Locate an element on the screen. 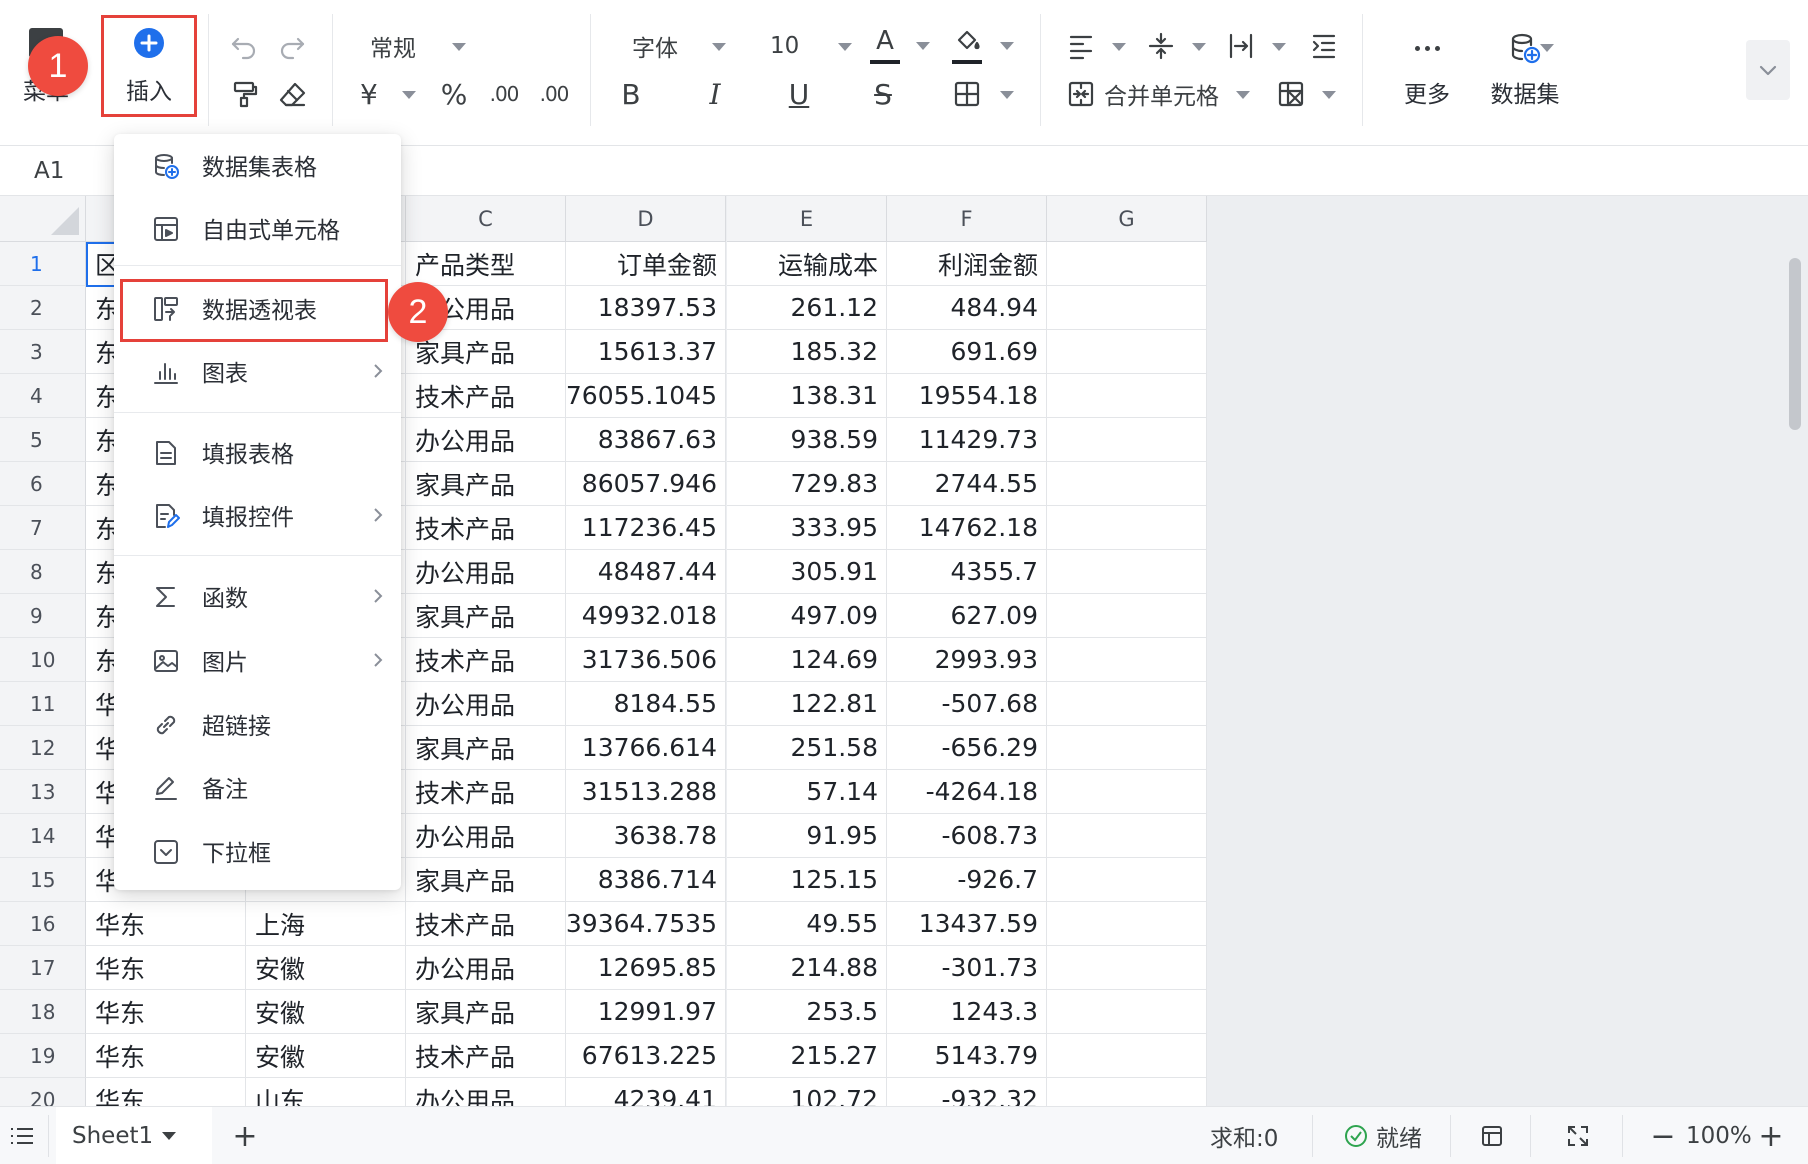 The height and width of the screenshot is (1164, 1808). table-cell: 15613.37 is located at coordinates (646, 352).